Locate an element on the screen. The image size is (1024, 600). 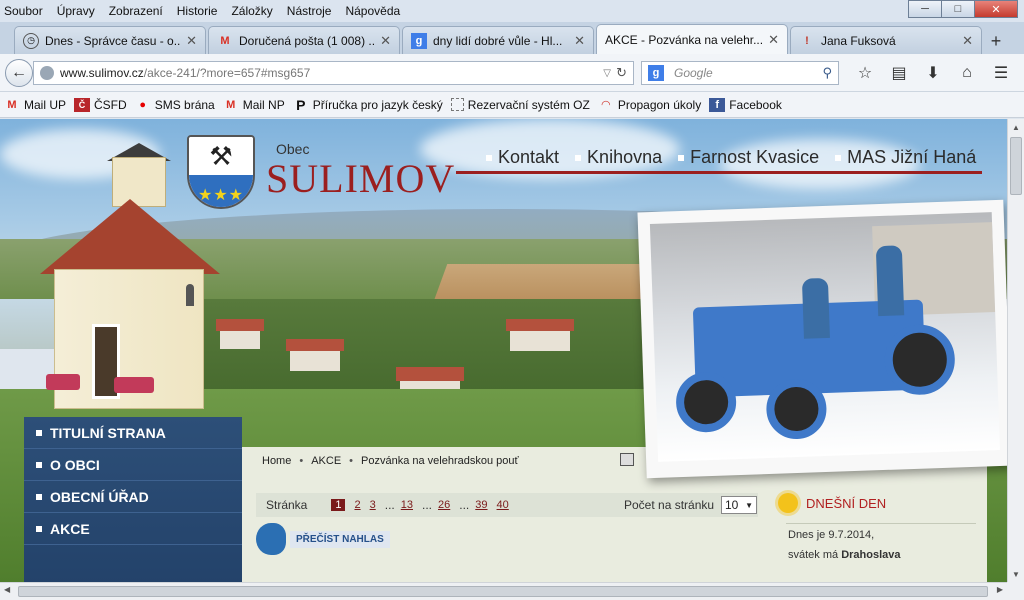
menu-edit: Úpravy is located at coordinates (76, 11).